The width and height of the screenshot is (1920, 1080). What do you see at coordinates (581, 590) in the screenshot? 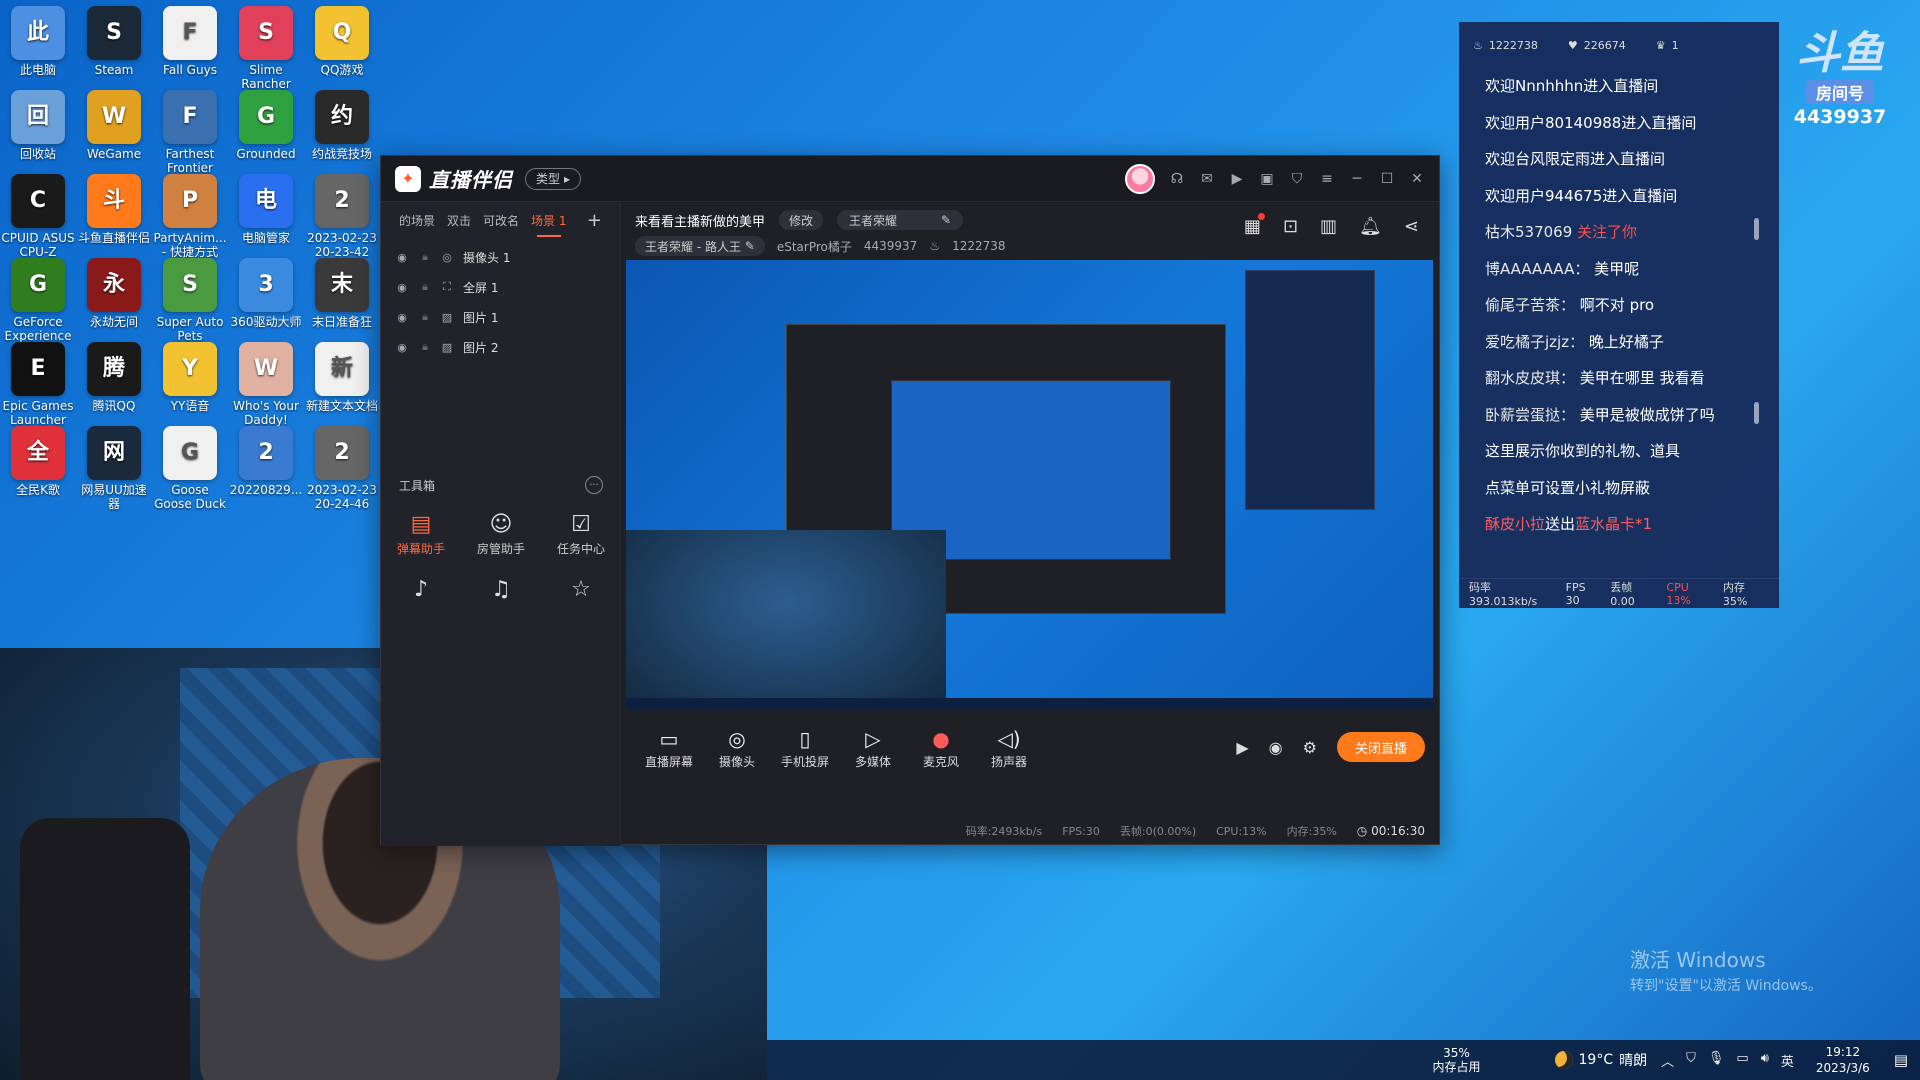
I see `tool-star: ☆` at bounding box center [581, 590].